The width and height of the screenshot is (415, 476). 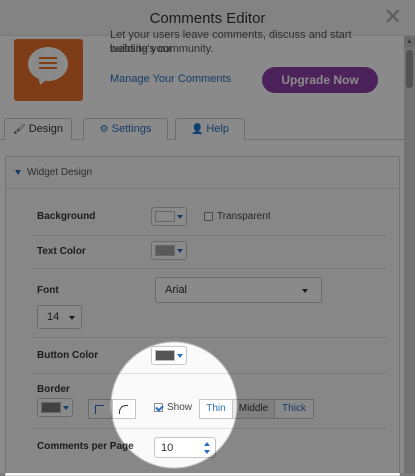 What do you see at coordinates (180, 407) in the screenshot?
I see `border-show-label: Show` at bounding box center [180, 407].